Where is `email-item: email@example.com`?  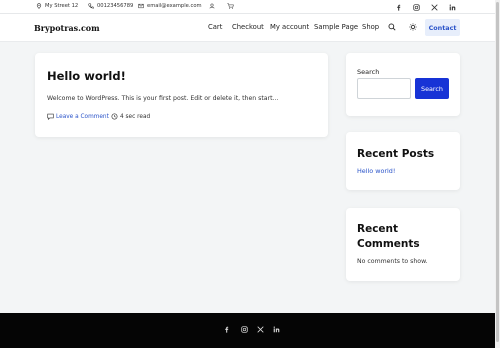
email-item: email@example.com is located at coordinates (170, 6).